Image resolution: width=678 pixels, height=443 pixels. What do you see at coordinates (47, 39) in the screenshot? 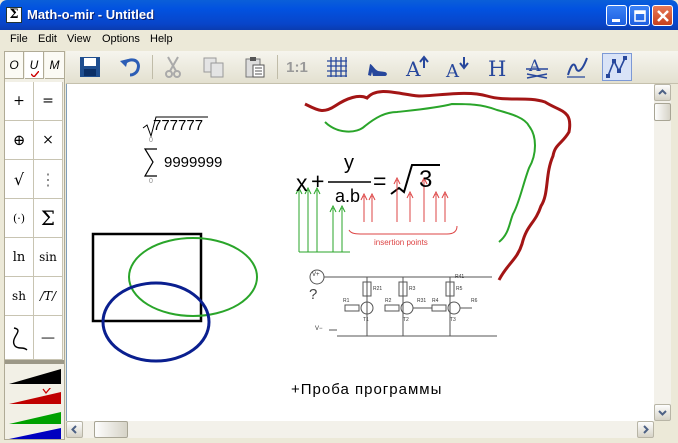
I see `menu-edit: Edit` at bounding box center [47, 39].